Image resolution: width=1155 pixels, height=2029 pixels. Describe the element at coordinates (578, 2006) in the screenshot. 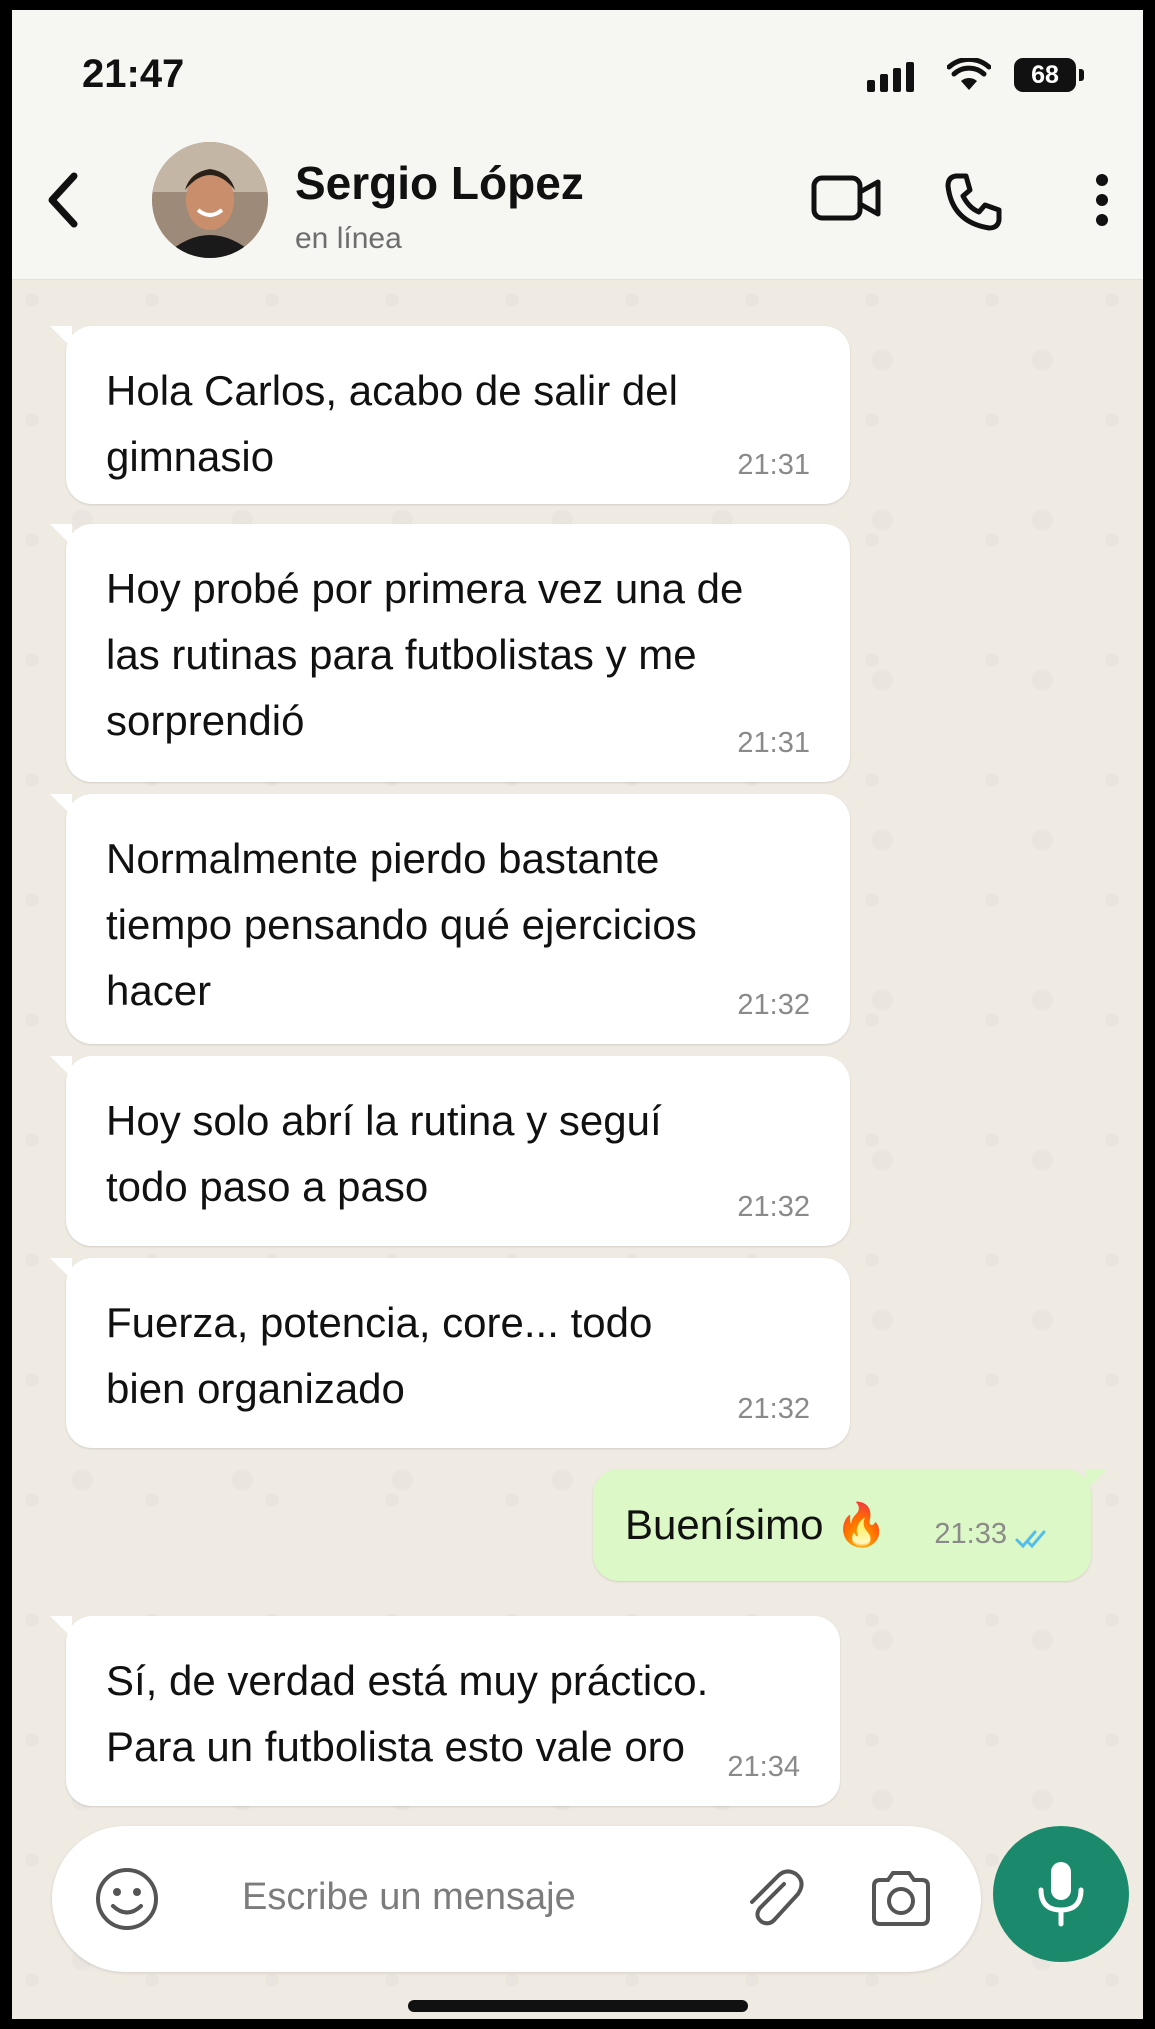

I see `home-indicator` at that location.